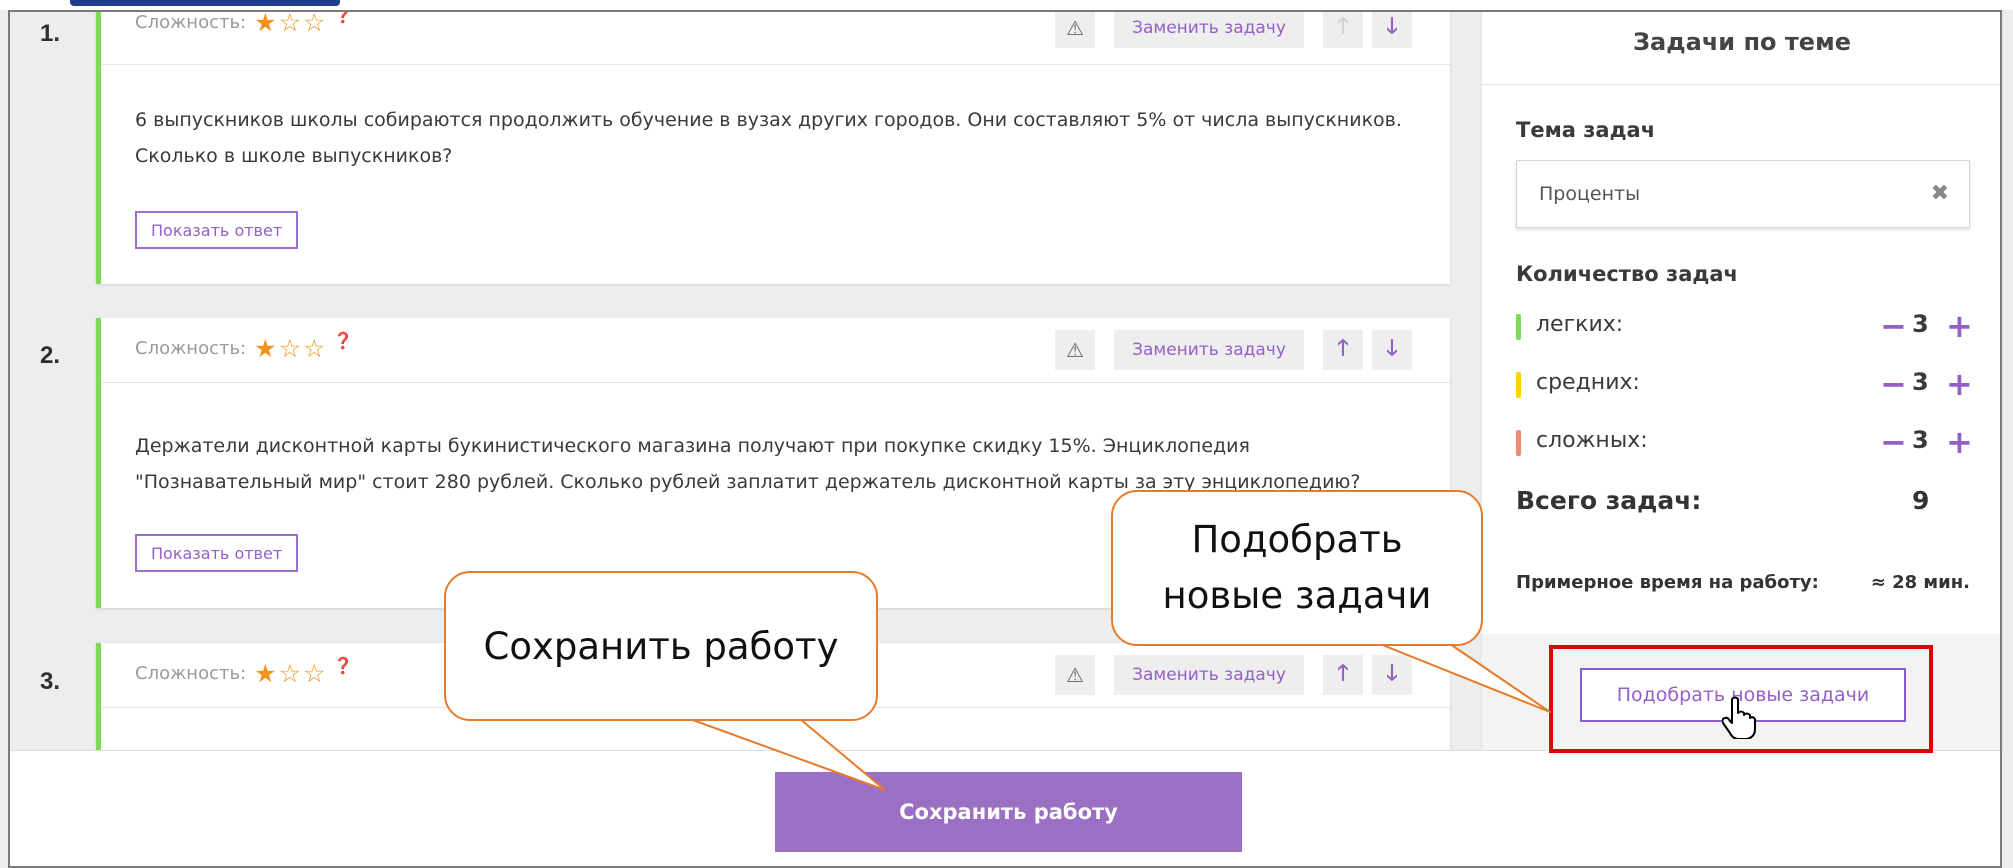 This screenshot has height=868, width=2013. What do you see at coordinates (205, 3) in the screenshot?
I see `header-fragment` at bounding box center [205, 3].